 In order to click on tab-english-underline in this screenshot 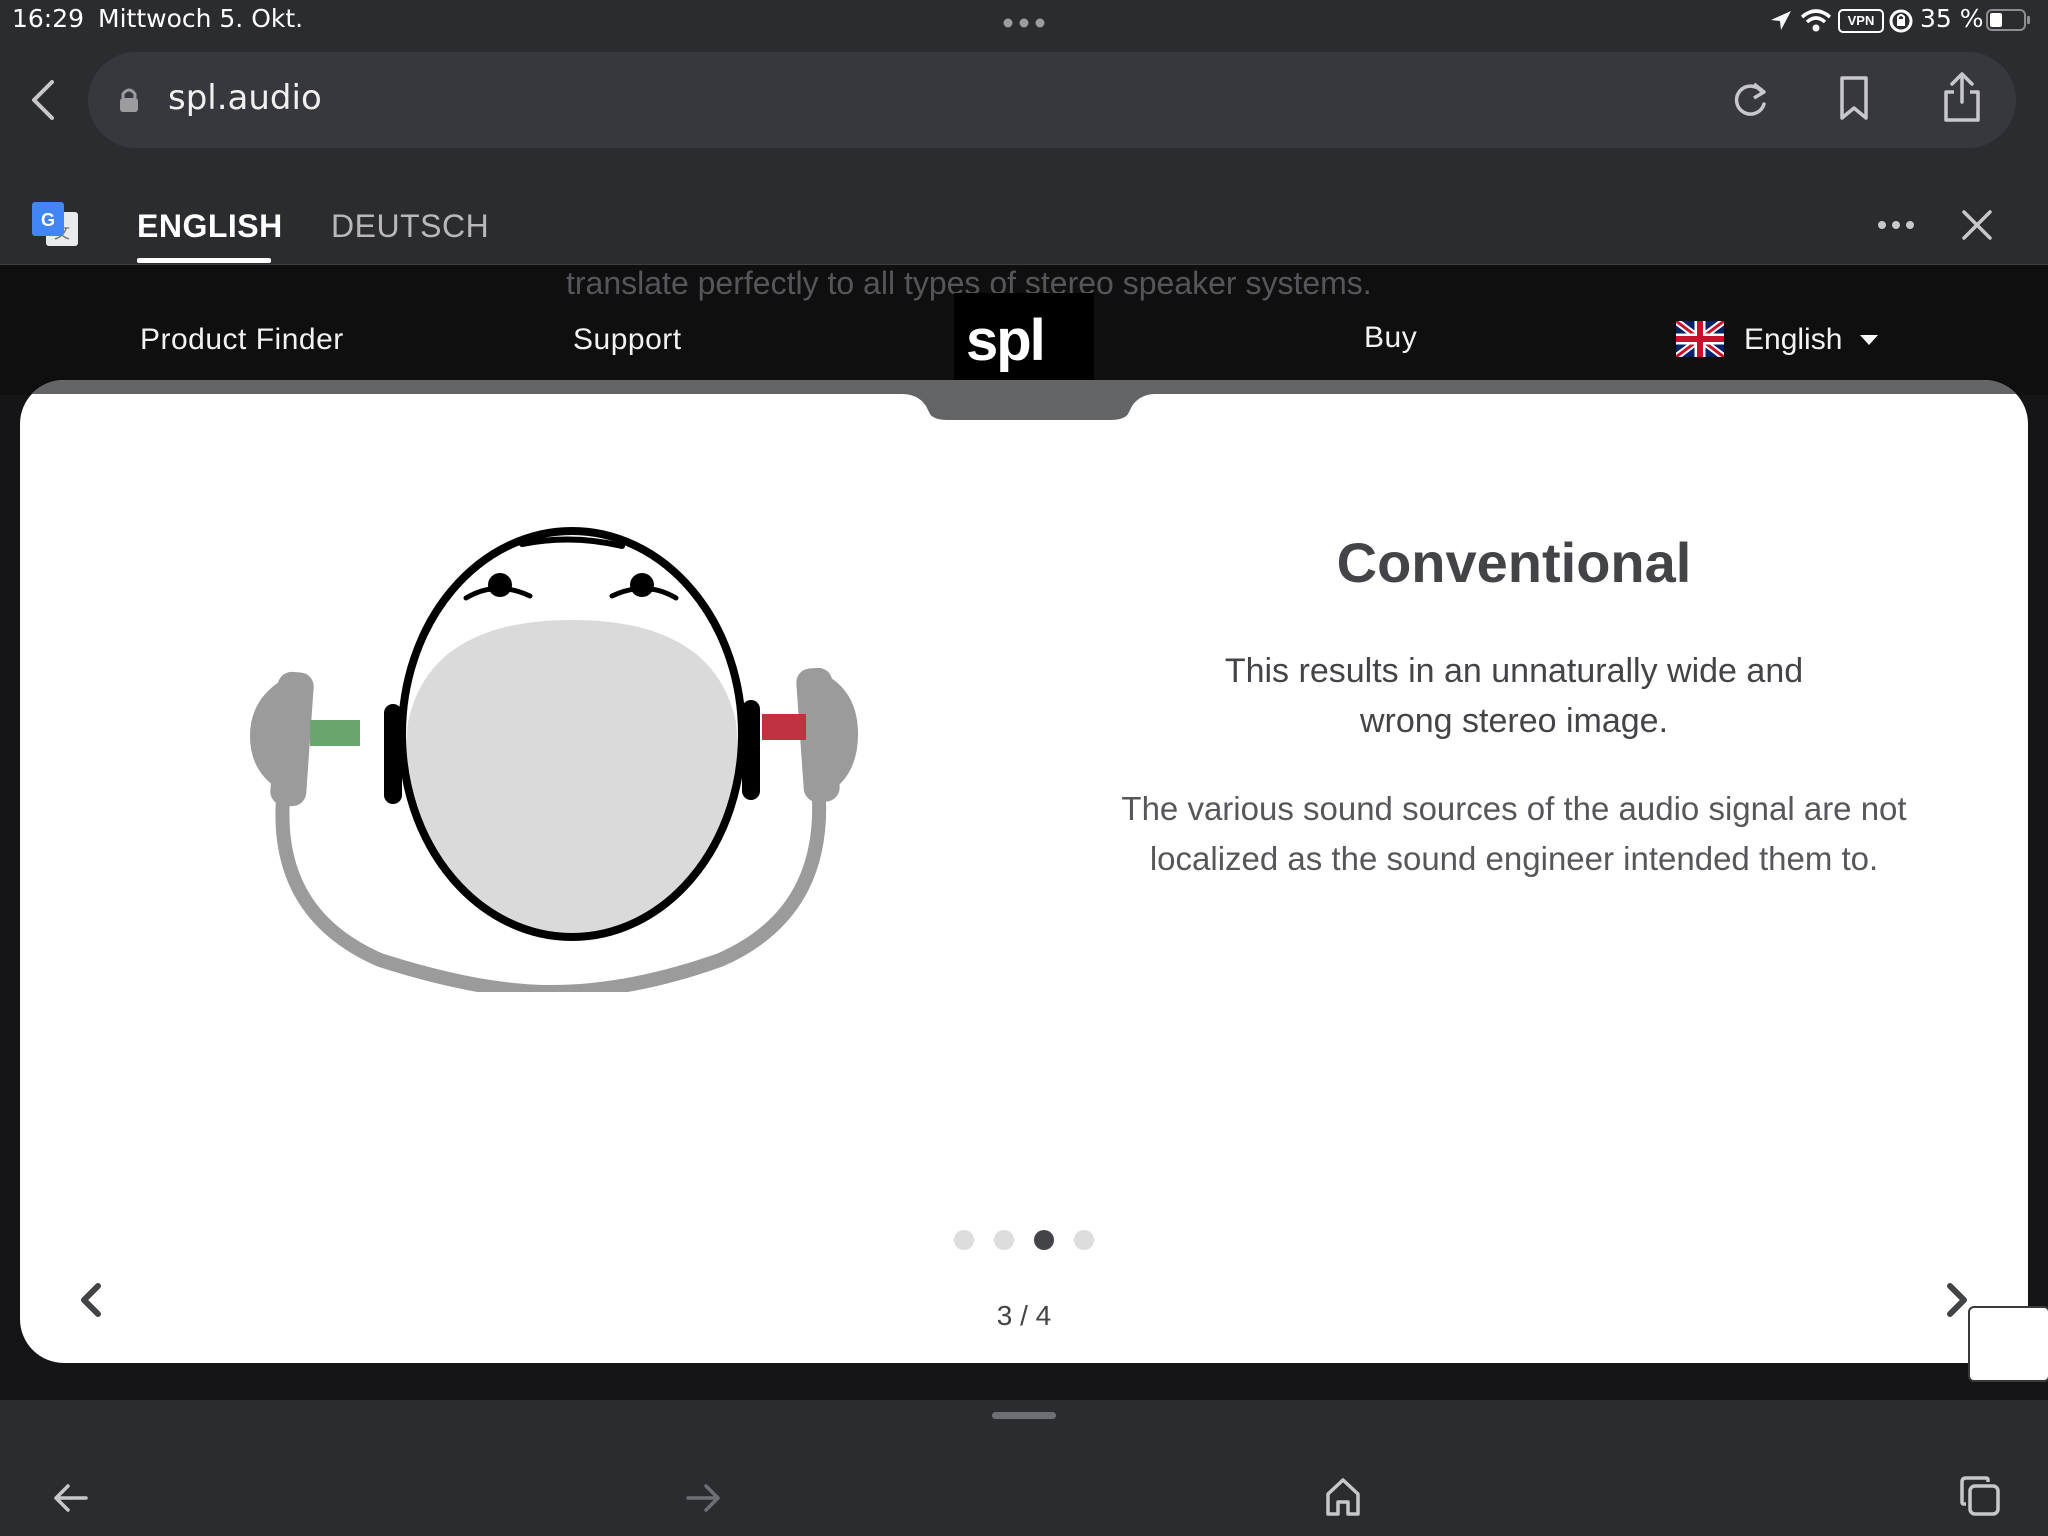, I will do `click(204, 260)`.